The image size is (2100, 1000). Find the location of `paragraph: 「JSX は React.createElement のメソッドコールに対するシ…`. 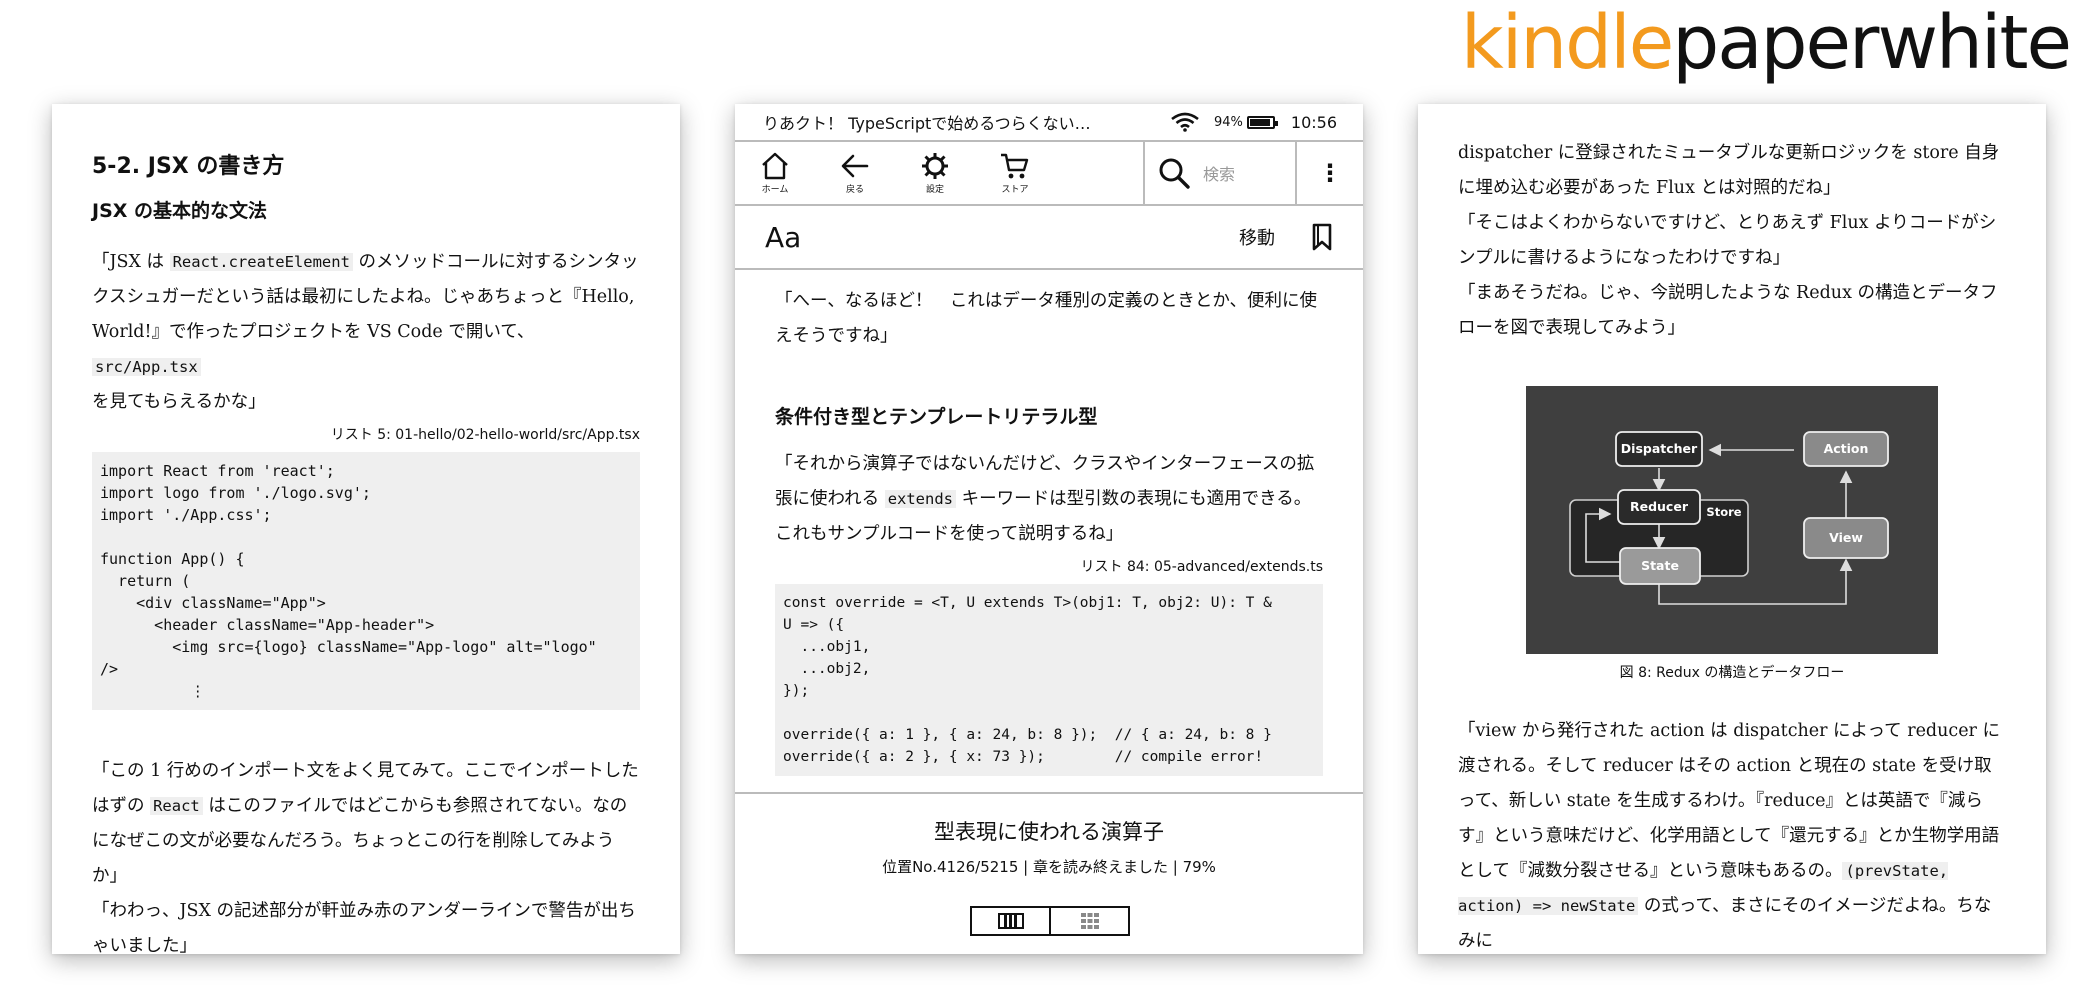

paragraph: 「JSX は React.createElement のメソッドコールに対するシ… is located at coordinates (366, 332).